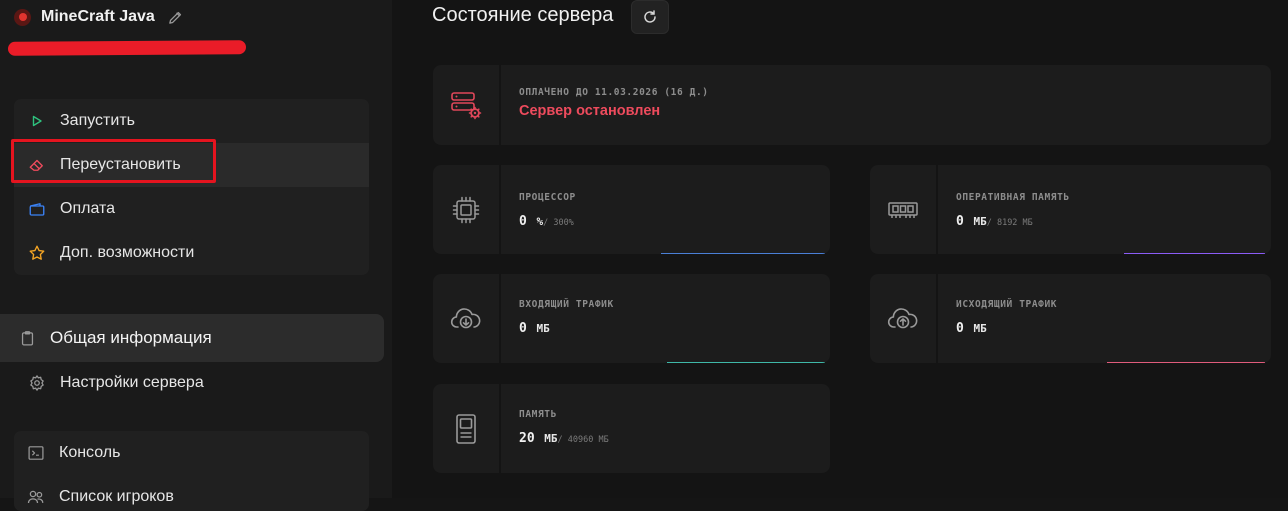 This screenshot has height=511, width=1288. I want to click on redacted-address-mark, so click(127, 48).